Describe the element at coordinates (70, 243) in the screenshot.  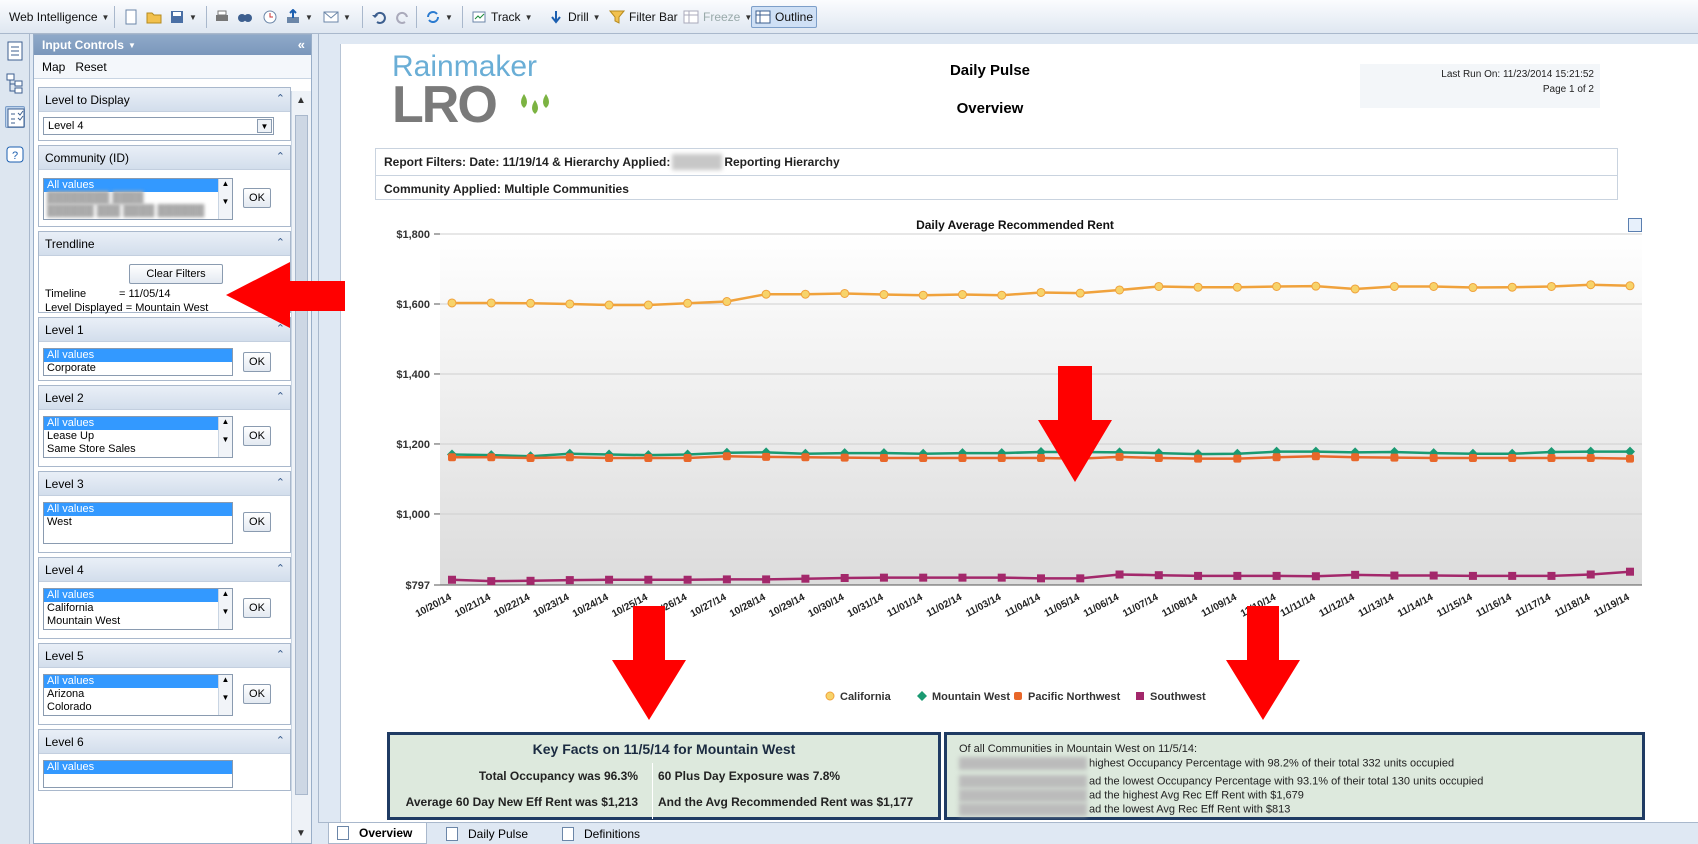
I see `control-title-label: Trendline` at that location.